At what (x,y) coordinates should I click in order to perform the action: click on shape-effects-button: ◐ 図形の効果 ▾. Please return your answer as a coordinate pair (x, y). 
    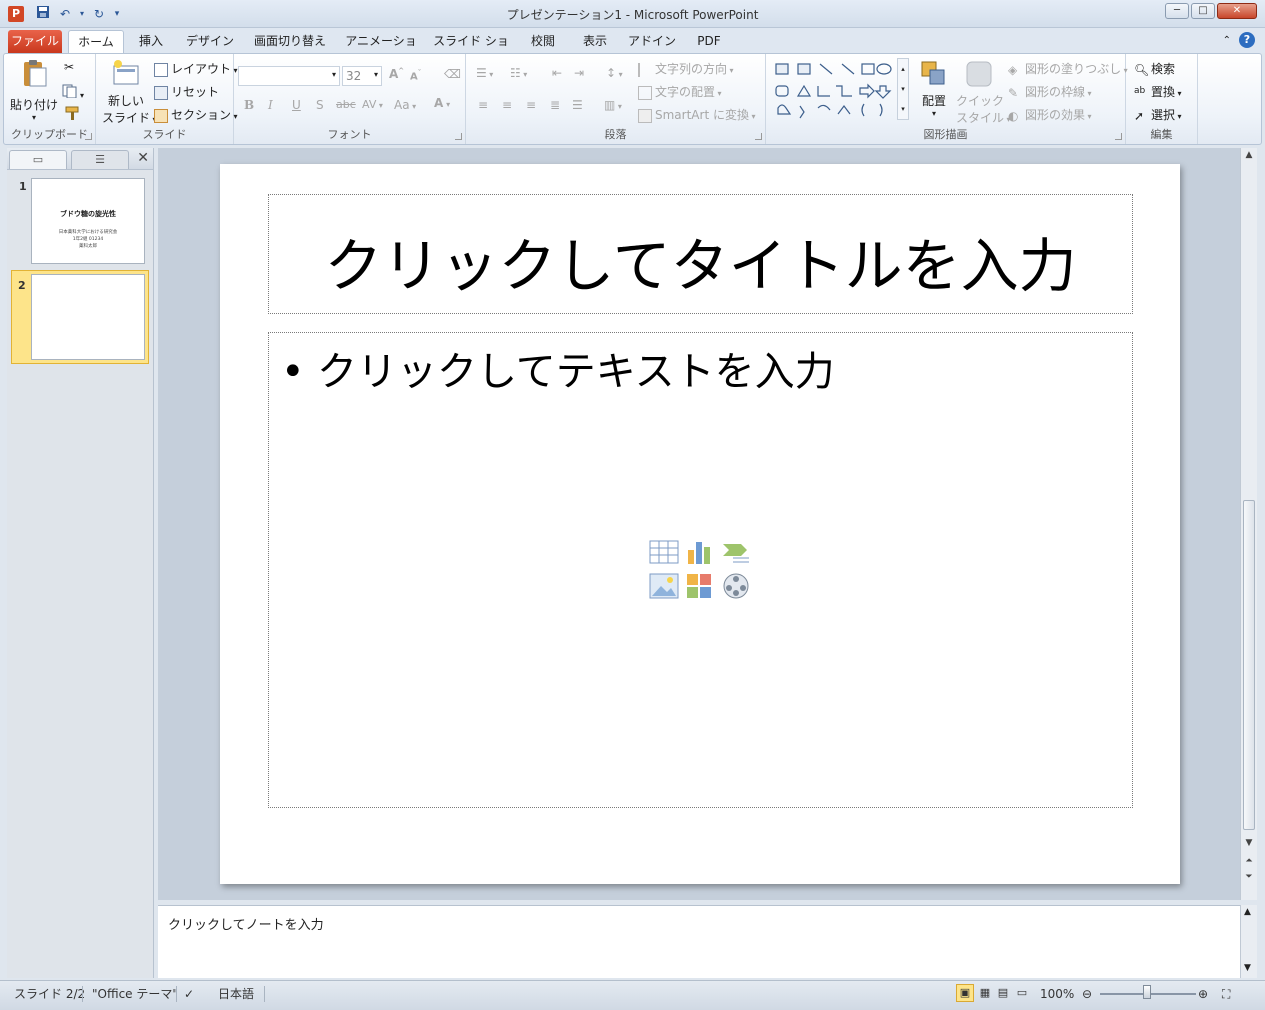
    Looking at the image, I should click on (1050, 114).